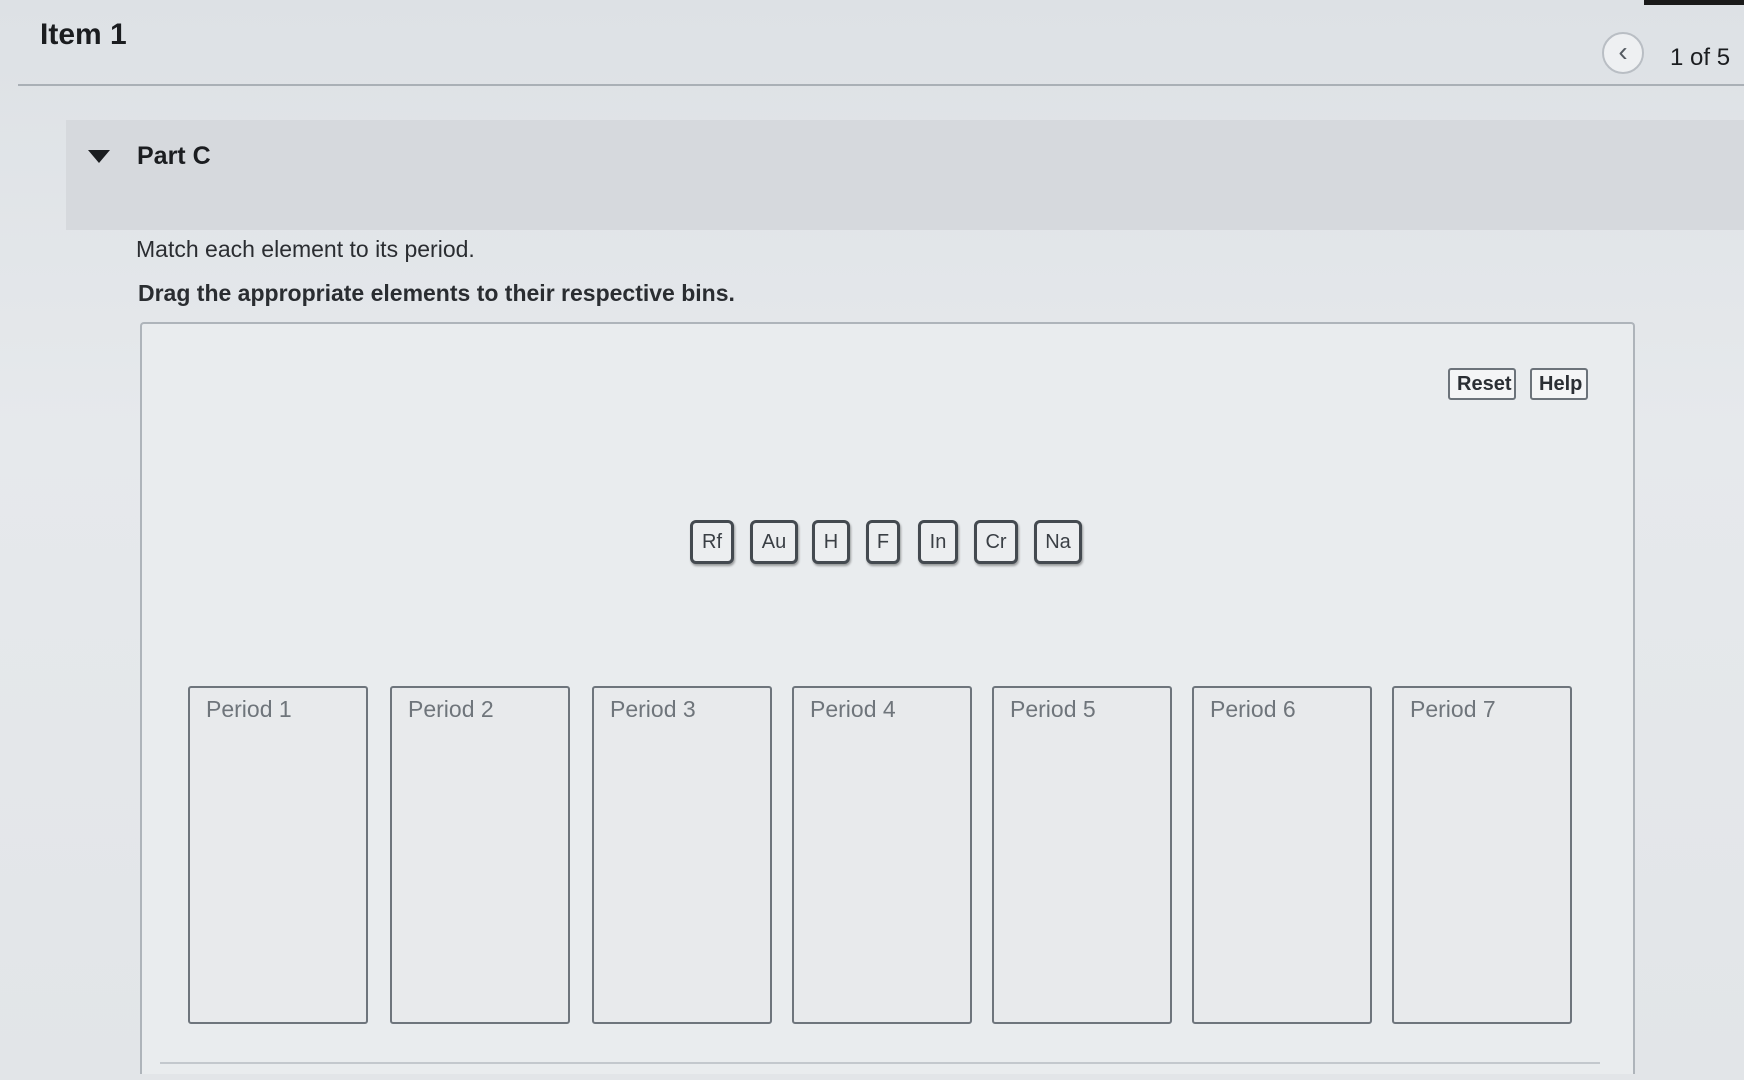  What do you see at coordinates (938, 542) in the screenshot?
I see `element-token-in: In` at bounding box center [938, 542].